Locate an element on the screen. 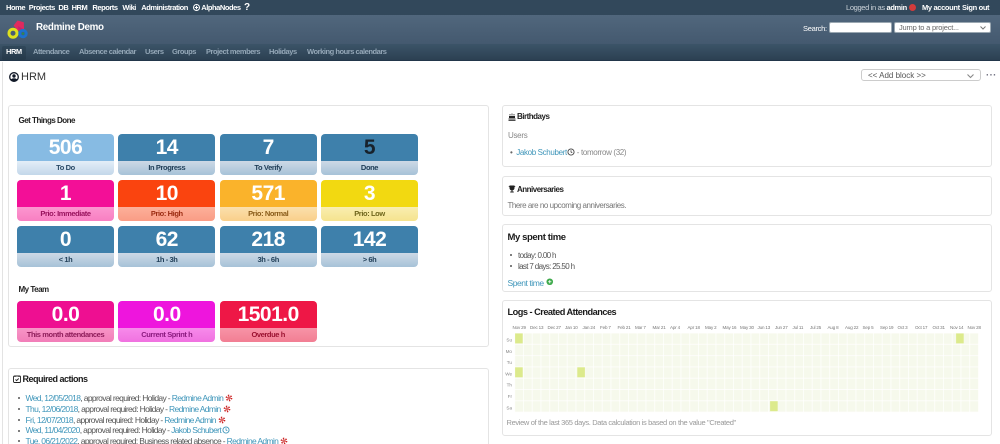 The width and height of the screenshot is (1000, 444). svg-text: Jun 27 is located at coordinates (781, 327).